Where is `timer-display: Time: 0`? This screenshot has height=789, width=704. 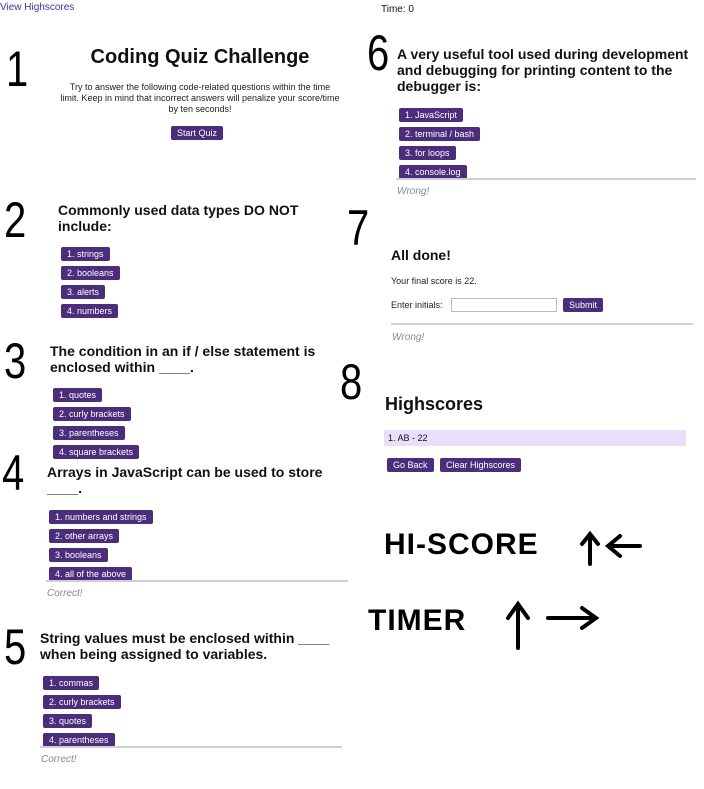 timer-display: Time: 0 is located at coordinates (397, 9).